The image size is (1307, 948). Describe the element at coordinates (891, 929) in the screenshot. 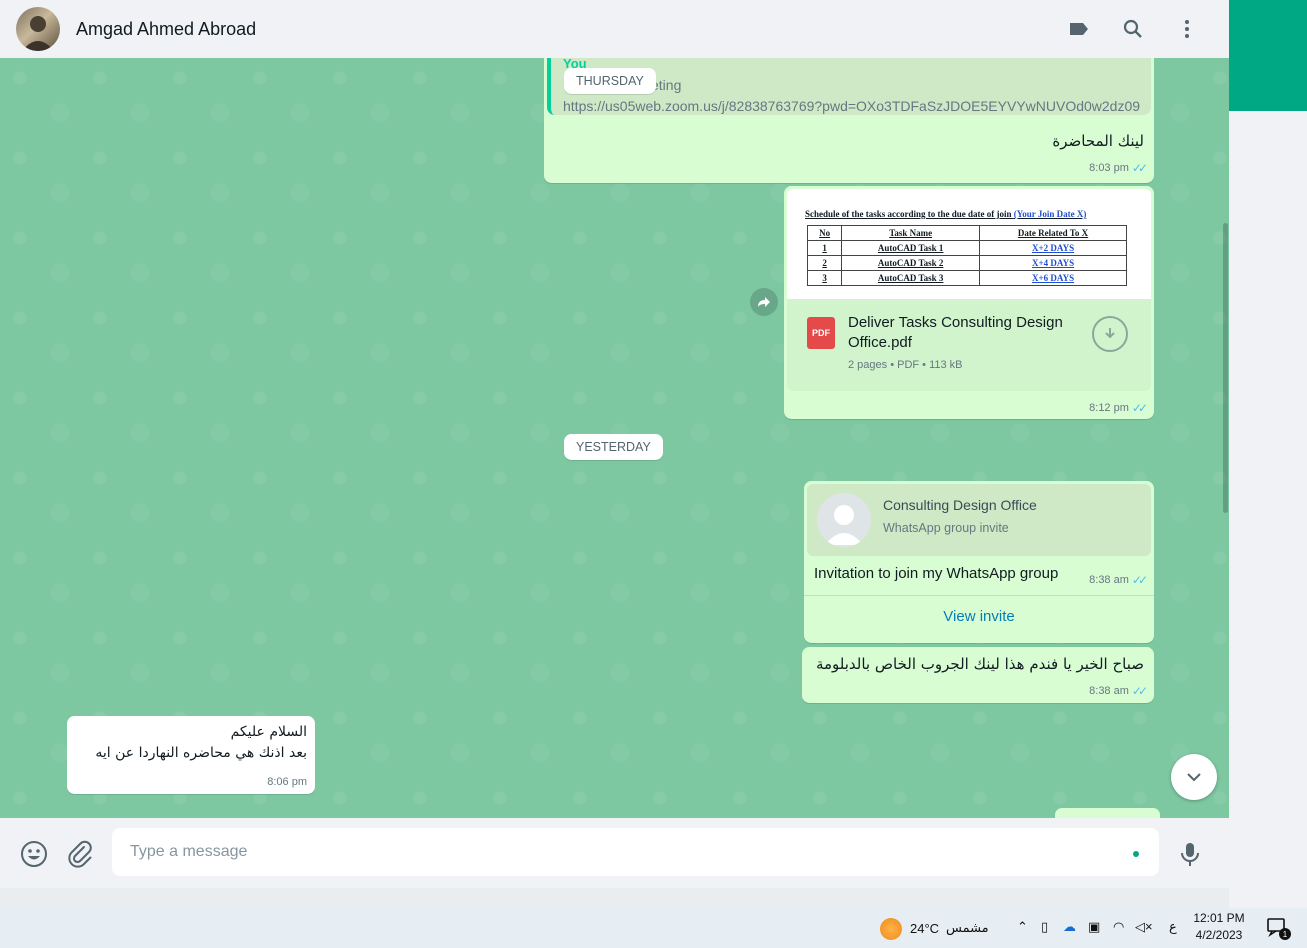

I see `weather-sun-icon` at that location.